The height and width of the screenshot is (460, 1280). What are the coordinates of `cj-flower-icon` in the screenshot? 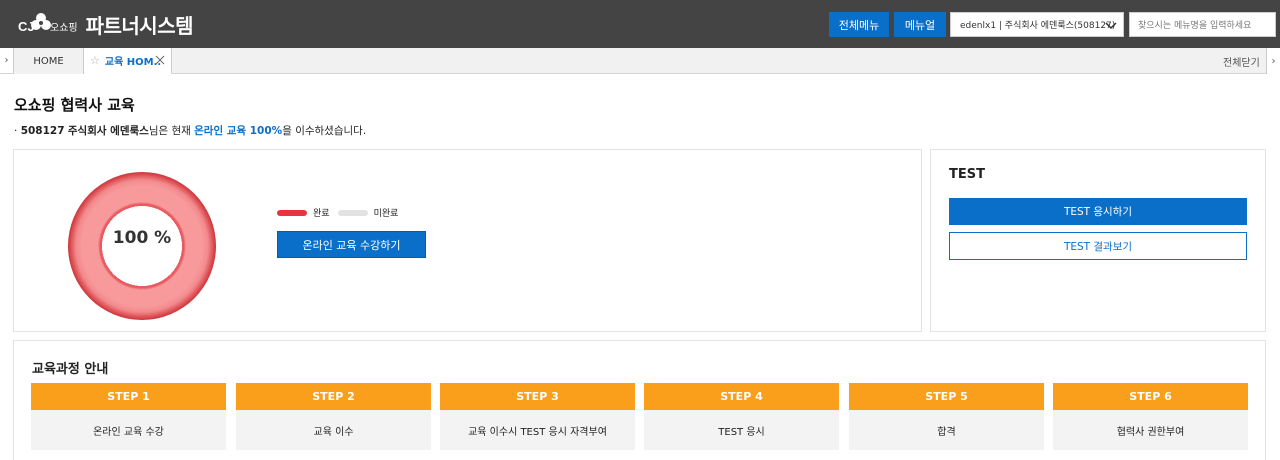 It's located at (41, 21).